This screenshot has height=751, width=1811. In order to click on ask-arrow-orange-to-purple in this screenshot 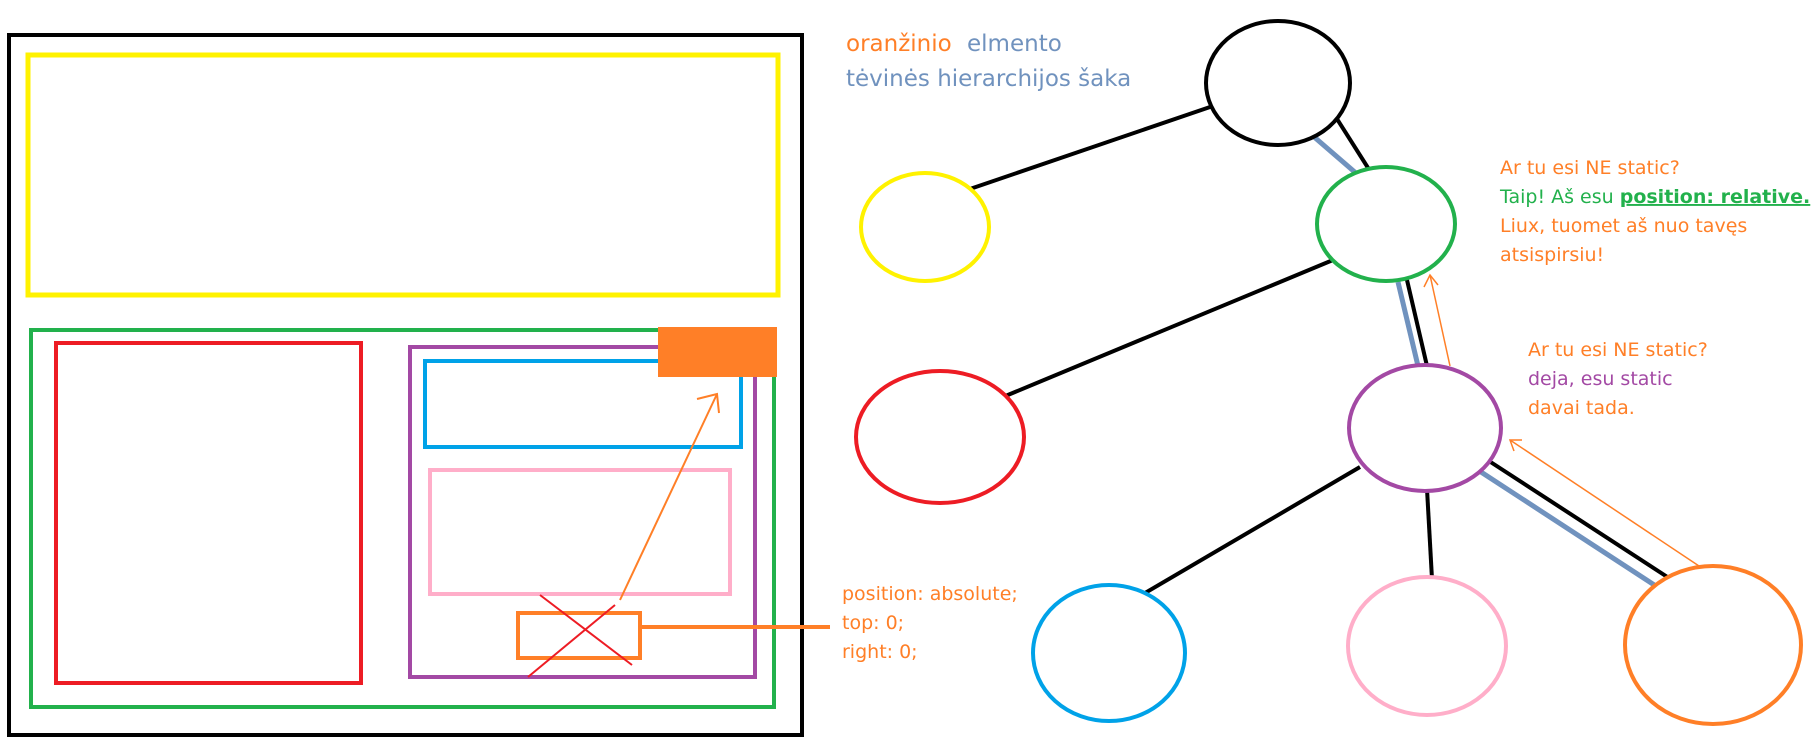, I will do `click(1607, 505)`.